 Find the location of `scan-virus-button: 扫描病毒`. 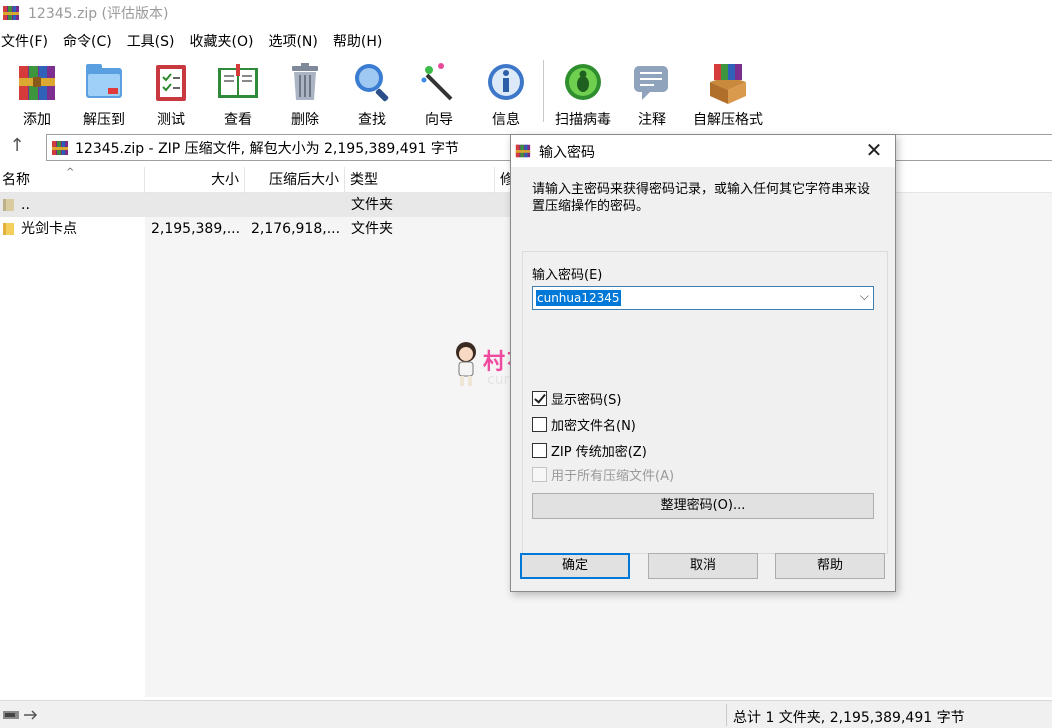

scan-virus-button: 扫描病毒 is located at coordinates (583, 92).